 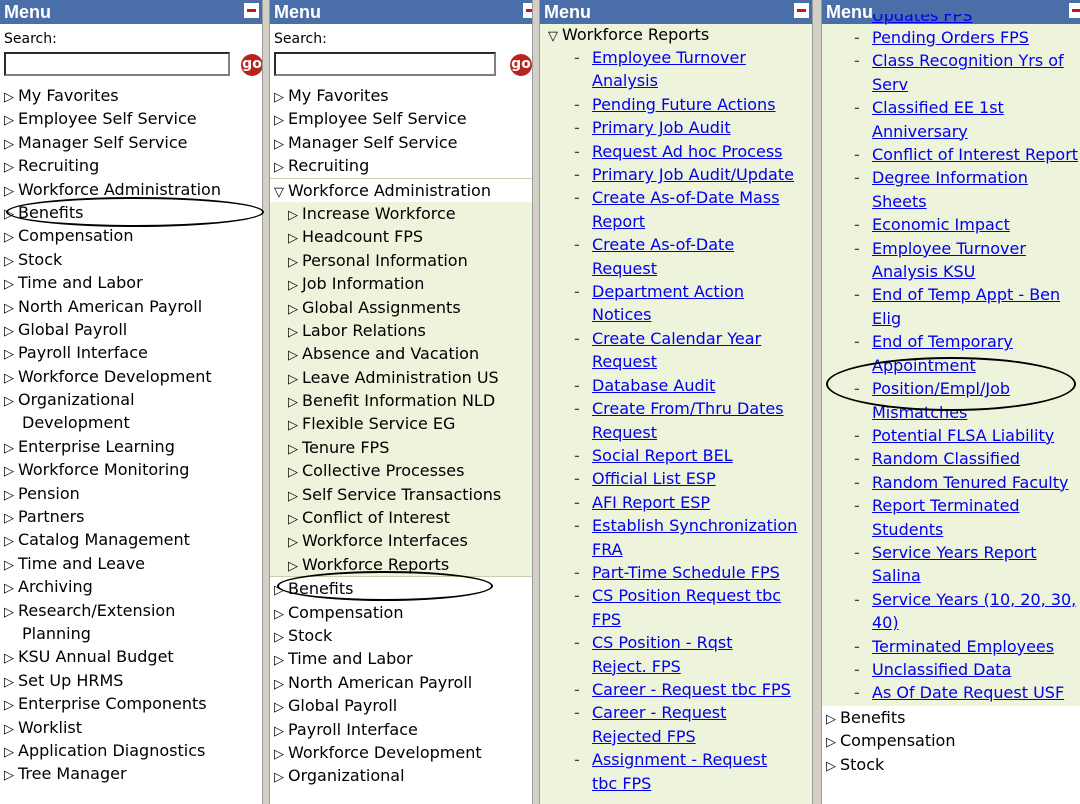 What do you see at coordinates (401, 470) in the screenshot?
I see `menu-item: ▷ Collective Processes` at bounding box center [401, 470].